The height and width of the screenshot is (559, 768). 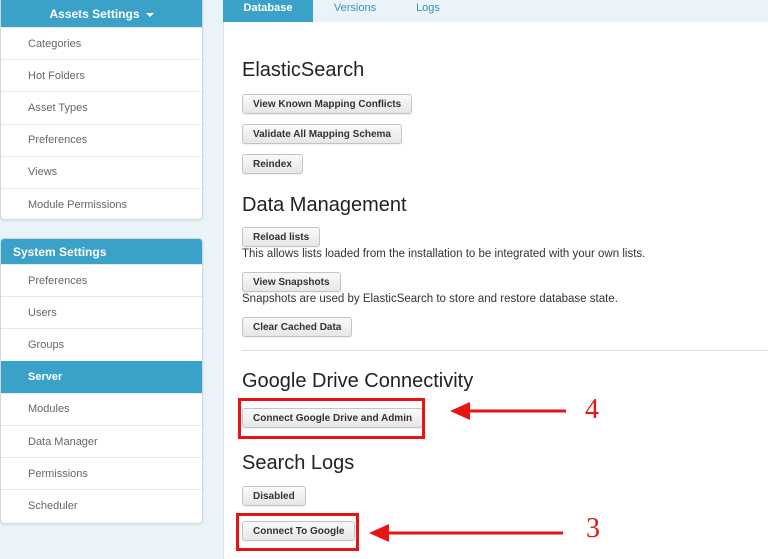 I want to click on validate-mapping-schema-button: Validate All Mapping Schema, so click(x=322, y=134).